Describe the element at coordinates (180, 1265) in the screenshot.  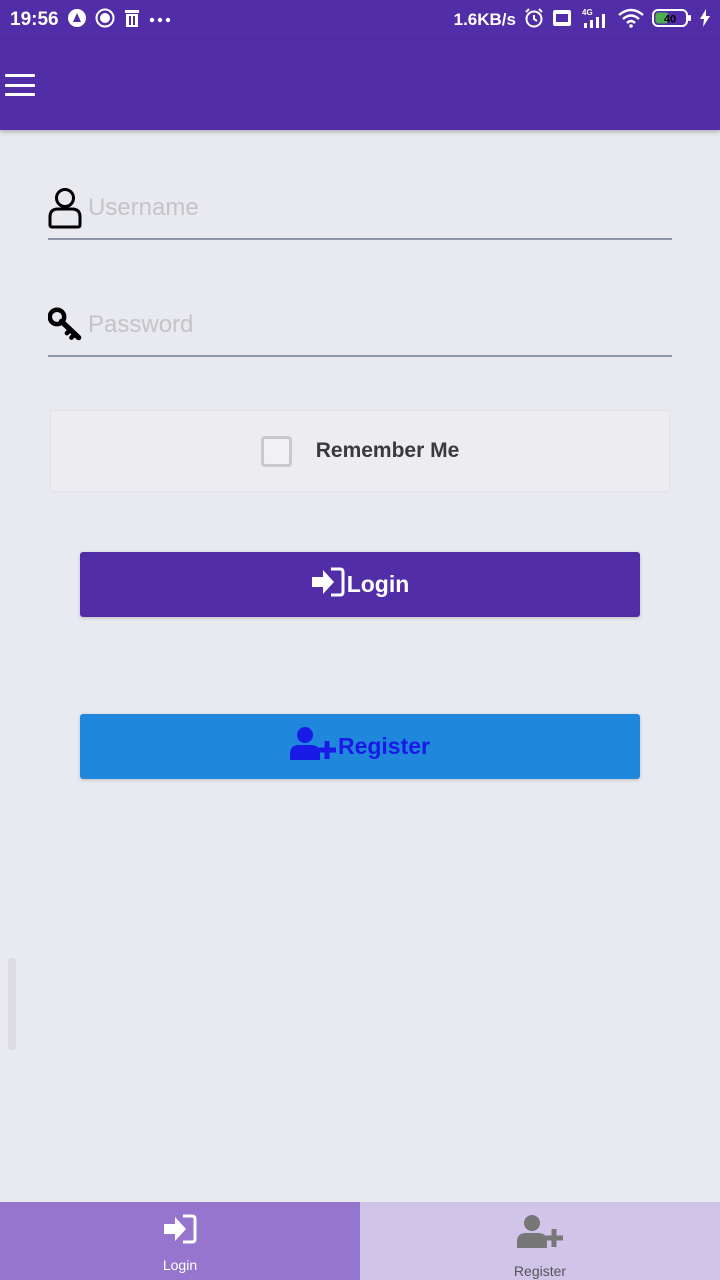
I see `tab-login-label: Login` at that location.